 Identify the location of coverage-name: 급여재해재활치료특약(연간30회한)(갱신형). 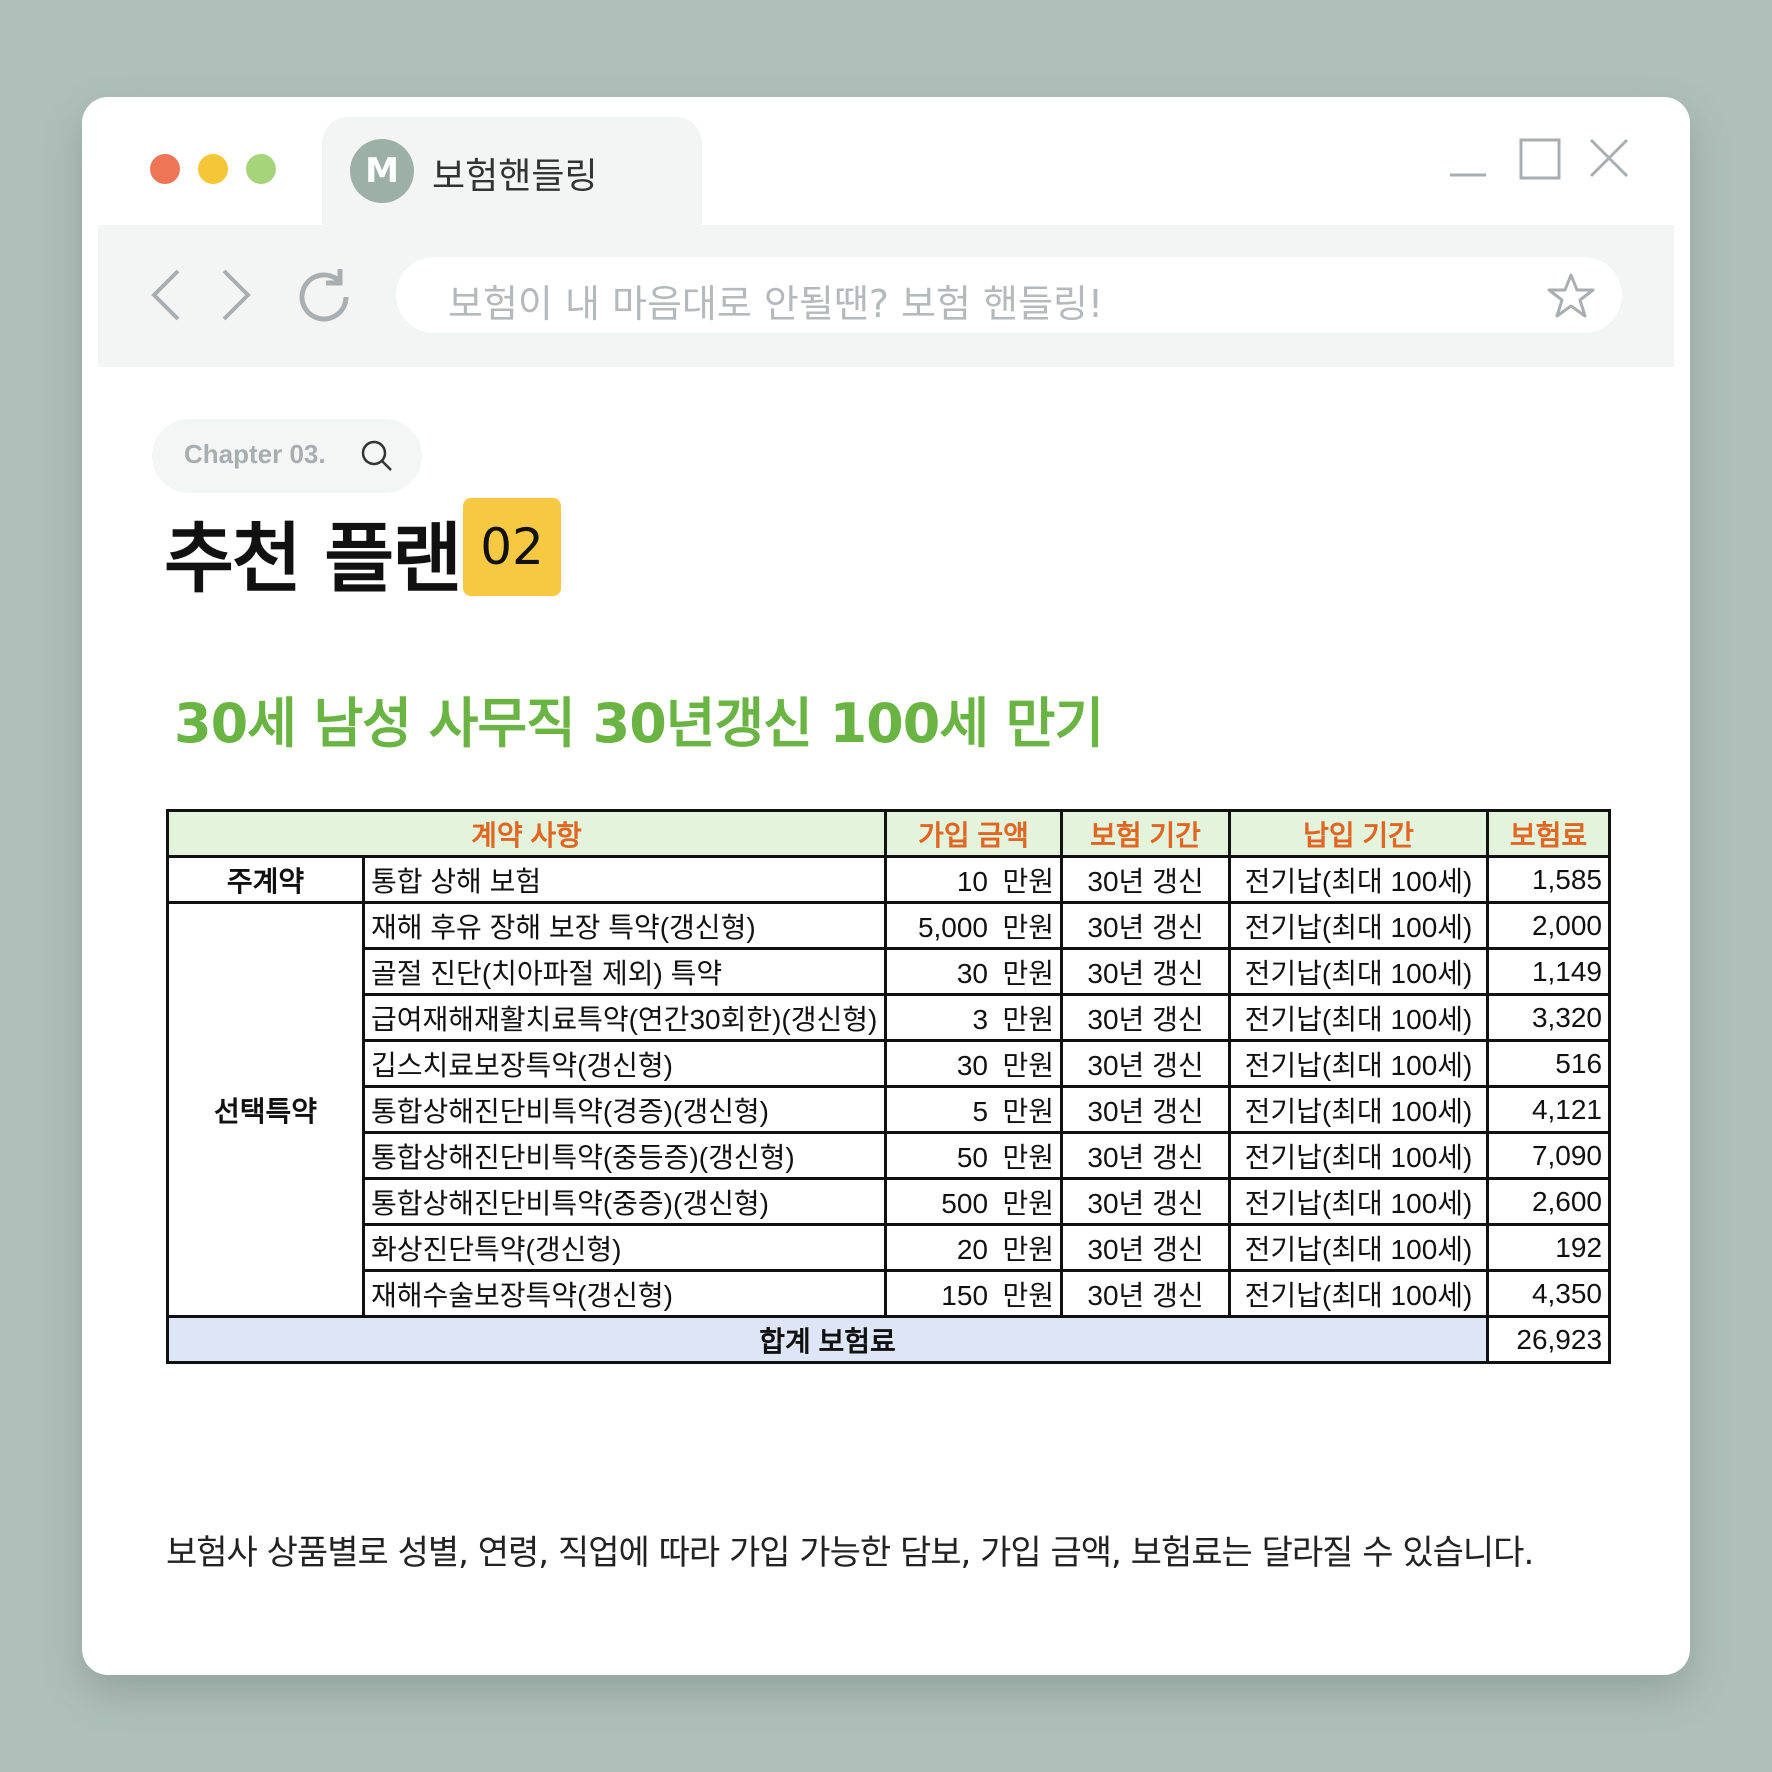
(624, 1017).